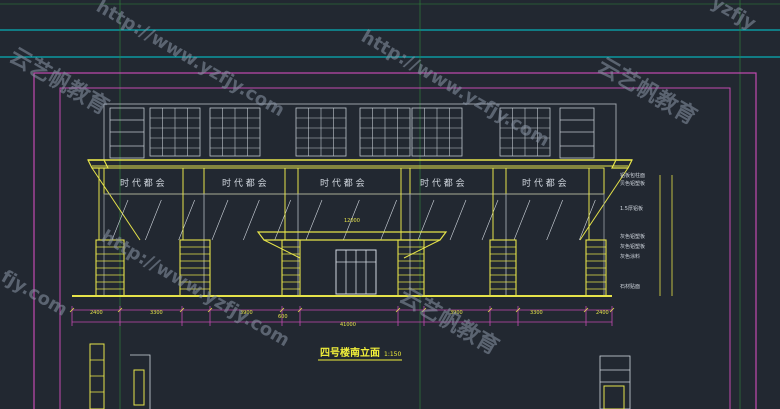 The width and height of the screenshot is (780, 409). Describe the element at coordinates (96, 313) in the screenshot. I see `dim-bottom-1: 2400` at that location.